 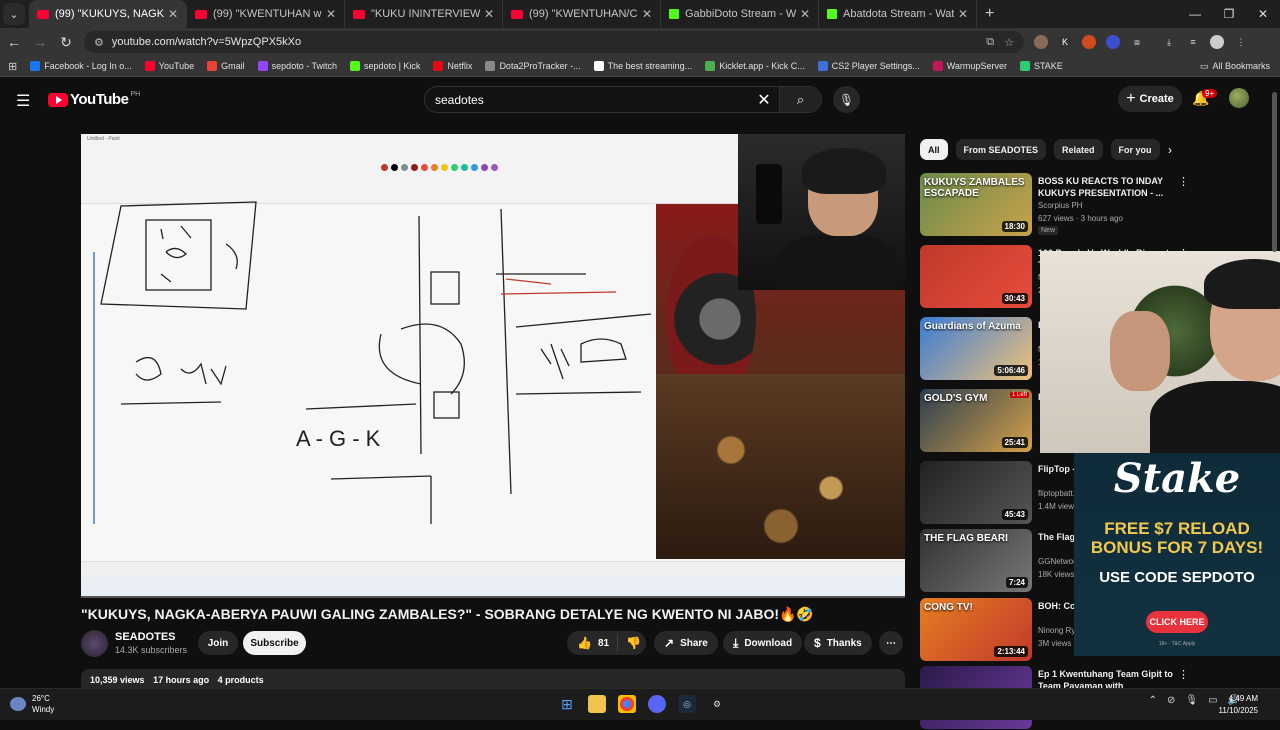 What do you see at coordinates (1135, 149) in the screenshot?
I see `filter-chip: For you` at bounding box center [1135, 149].